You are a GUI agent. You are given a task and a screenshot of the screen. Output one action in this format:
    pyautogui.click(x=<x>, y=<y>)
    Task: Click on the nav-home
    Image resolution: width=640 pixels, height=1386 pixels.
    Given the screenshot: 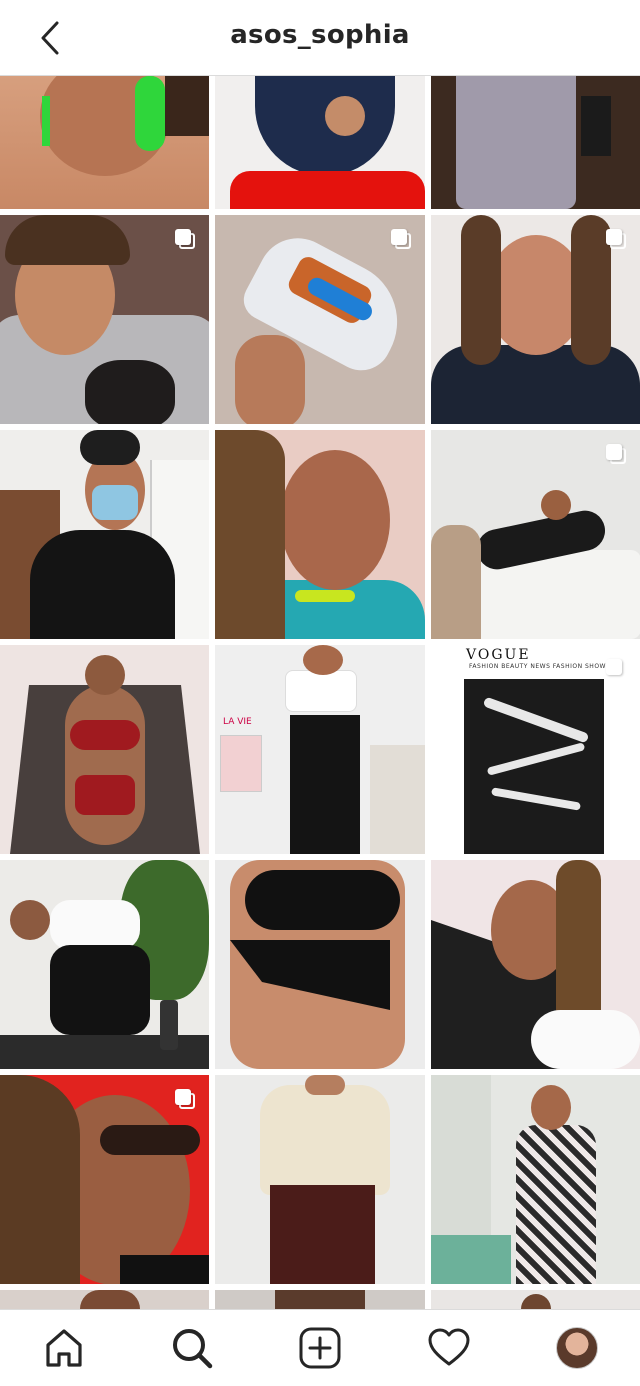 What is the action you would take?
    pyautogui.click(x=64, y=1348)
    